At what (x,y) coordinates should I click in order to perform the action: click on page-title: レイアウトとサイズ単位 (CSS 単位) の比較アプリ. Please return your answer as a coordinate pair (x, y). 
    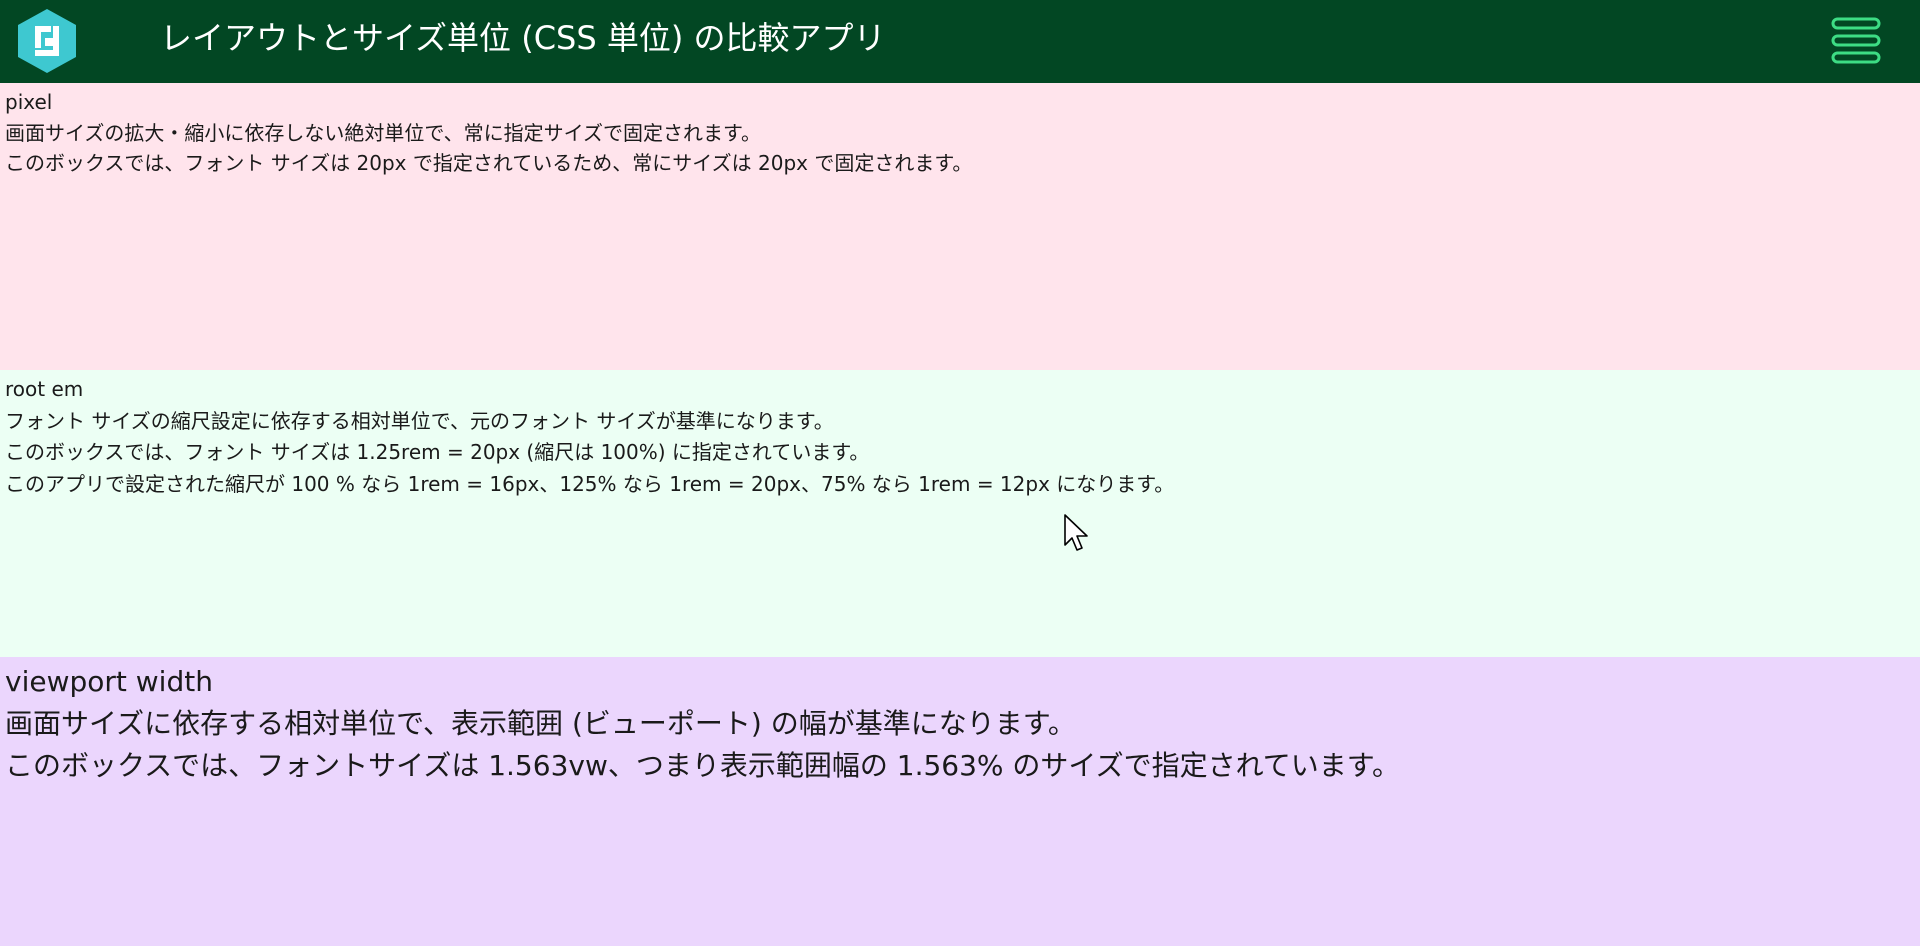
    Looking at the image, I should click on (523, 38).